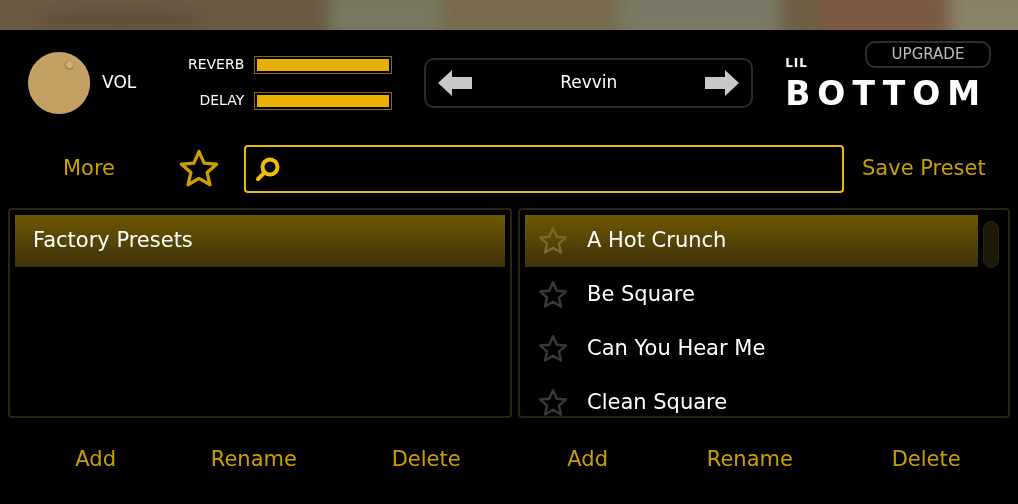  What do you see at coordinates (751, 396) in the screenshot?
I see `list-item: Clean Square` at bounding box center [751, 396].